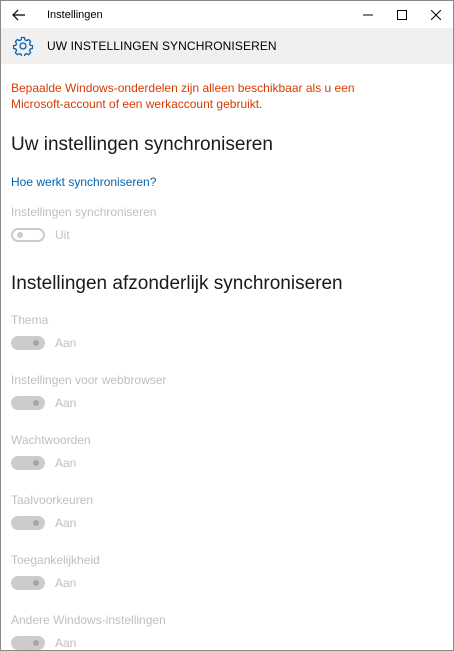  I want to click on setting-label: Toegankelijkheid, so click(55, 560).